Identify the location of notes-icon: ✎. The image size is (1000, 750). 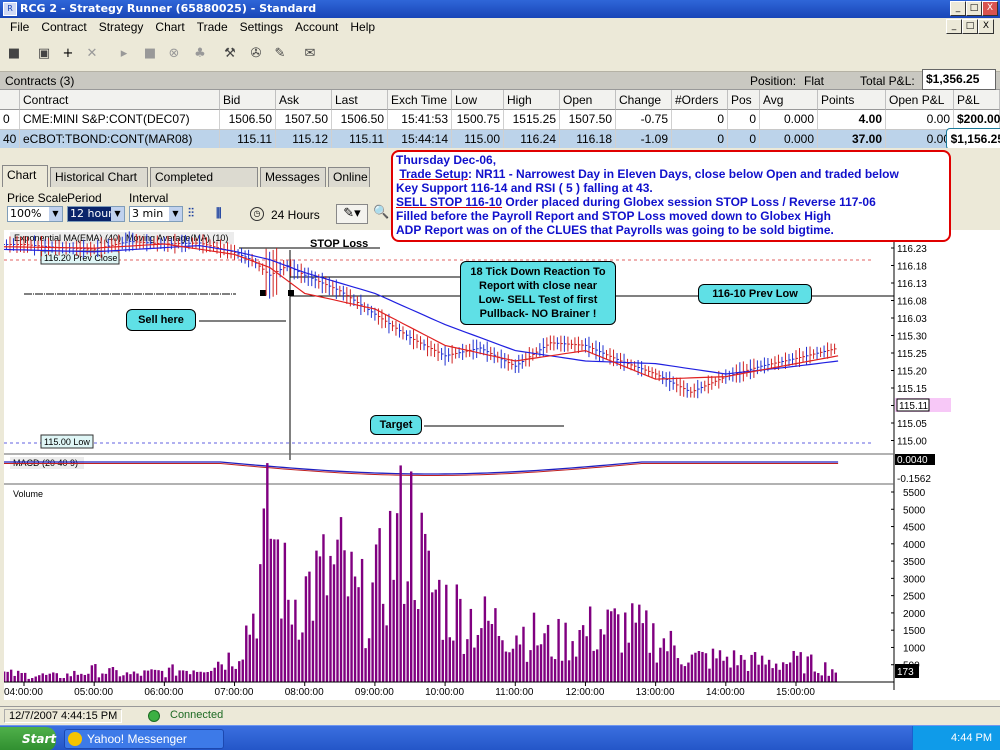
(280, 54).